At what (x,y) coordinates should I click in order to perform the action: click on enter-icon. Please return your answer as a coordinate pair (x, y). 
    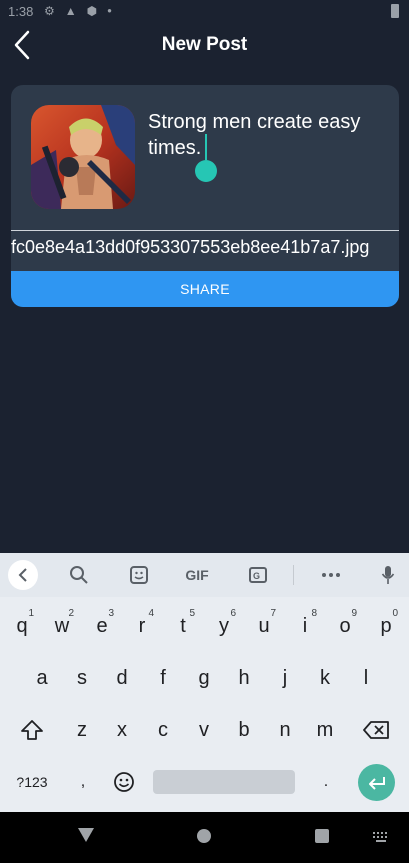
    Looking at the image, I should click on (376, 783).